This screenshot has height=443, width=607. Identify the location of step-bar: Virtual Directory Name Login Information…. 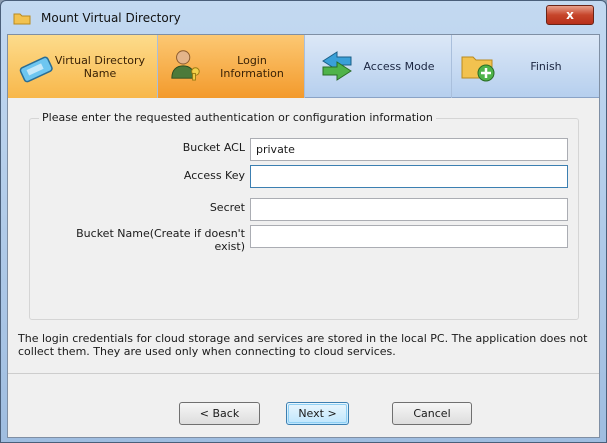
(303, 66).